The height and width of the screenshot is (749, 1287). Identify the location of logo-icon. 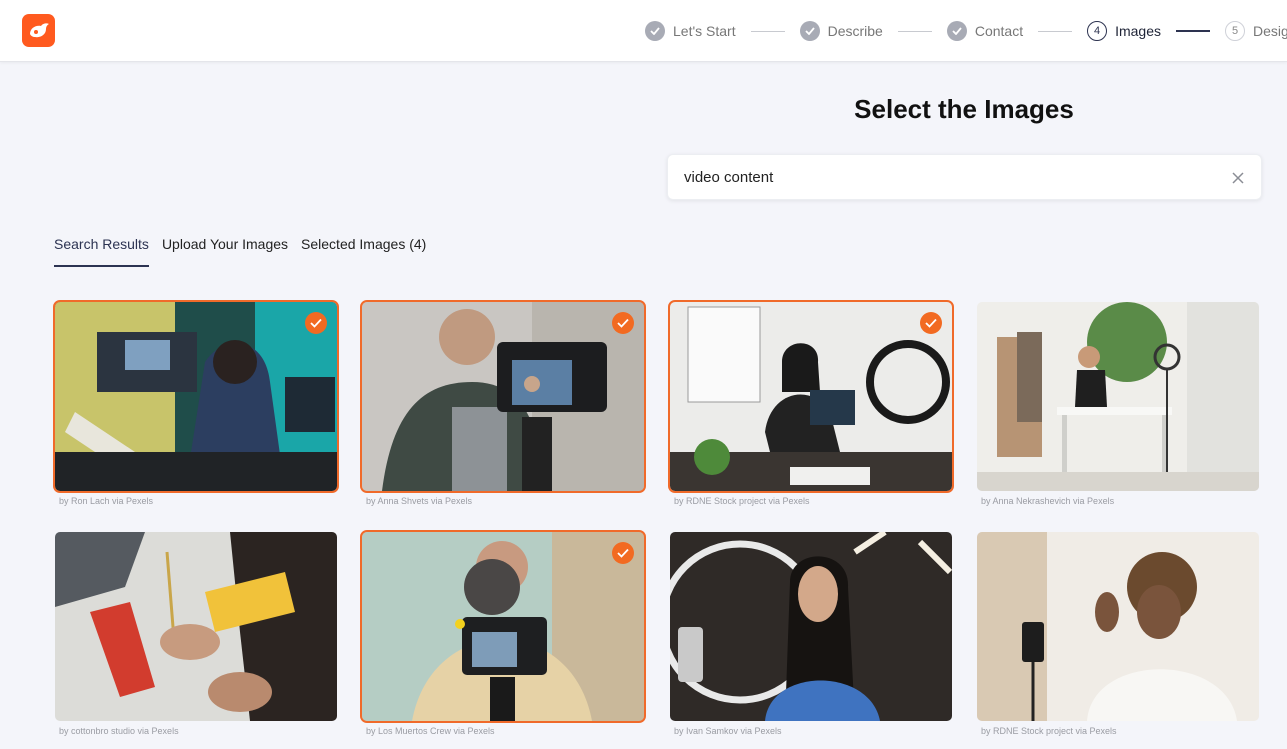
(39, 29).